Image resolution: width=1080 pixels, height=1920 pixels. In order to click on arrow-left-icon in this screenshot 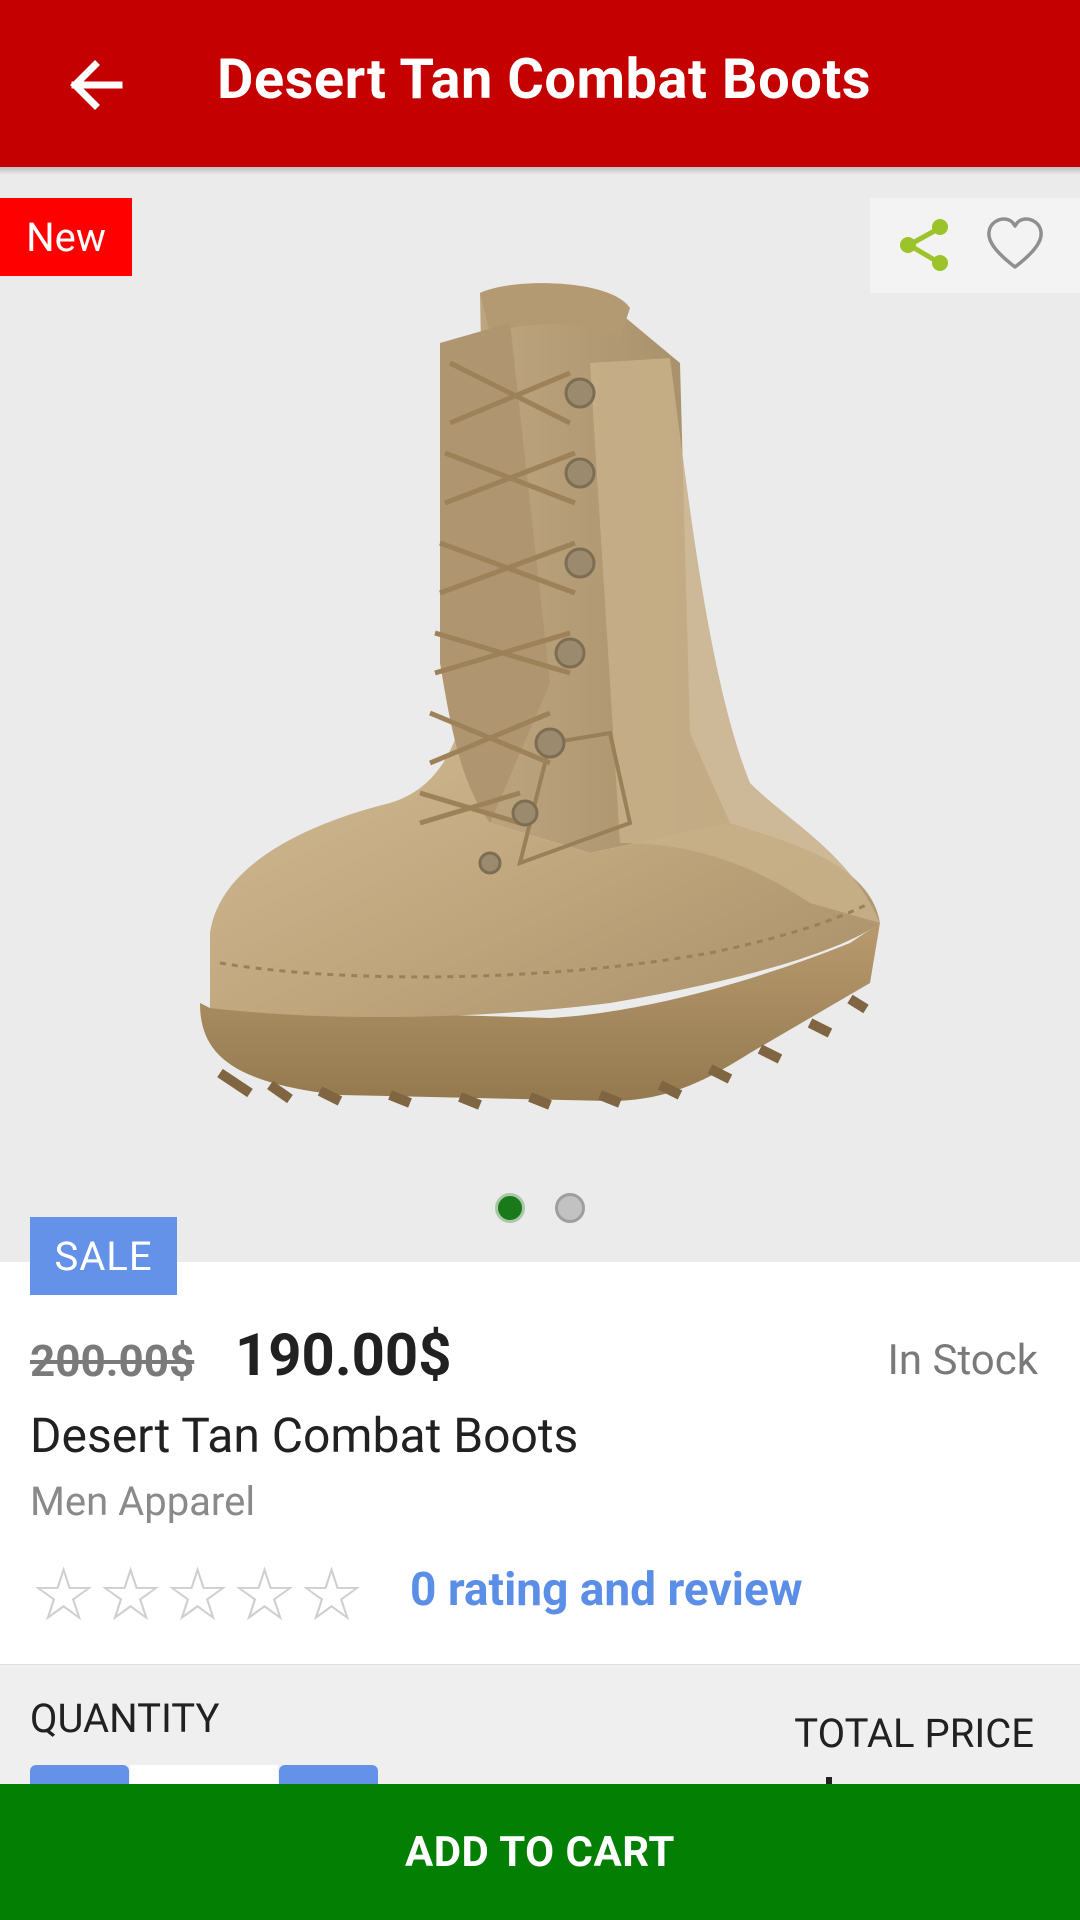, I will do `click(96, 85)`.